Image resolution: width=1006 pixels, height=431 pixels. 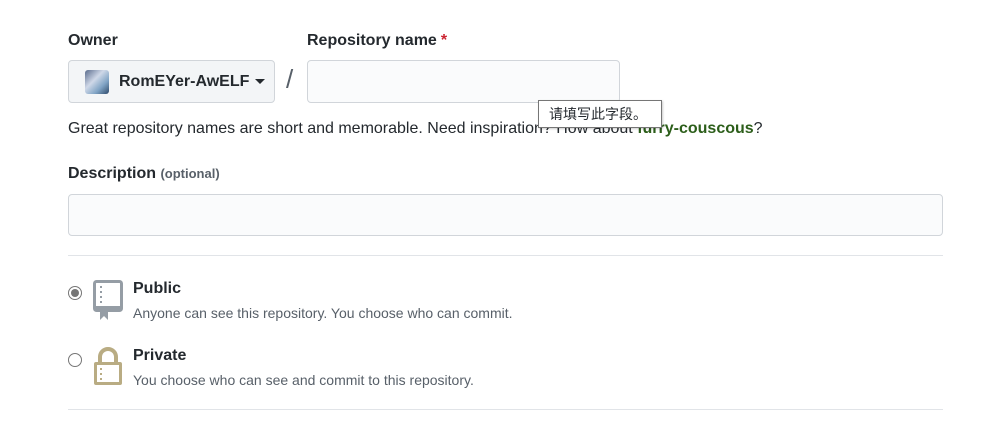 I want to click on avatar, so click(x=97, y=81).